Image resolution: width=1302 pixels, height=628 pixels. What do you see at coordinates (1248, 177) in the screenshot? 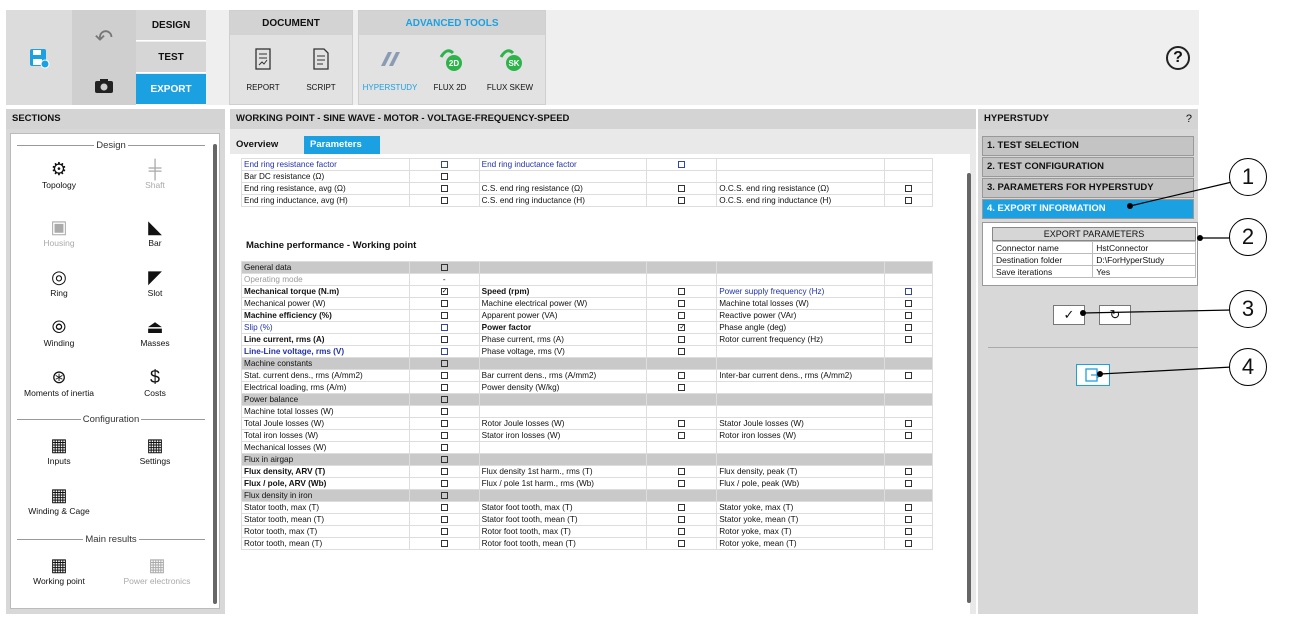
I see `callout-1: 1` at bounding box center [1248, 177].